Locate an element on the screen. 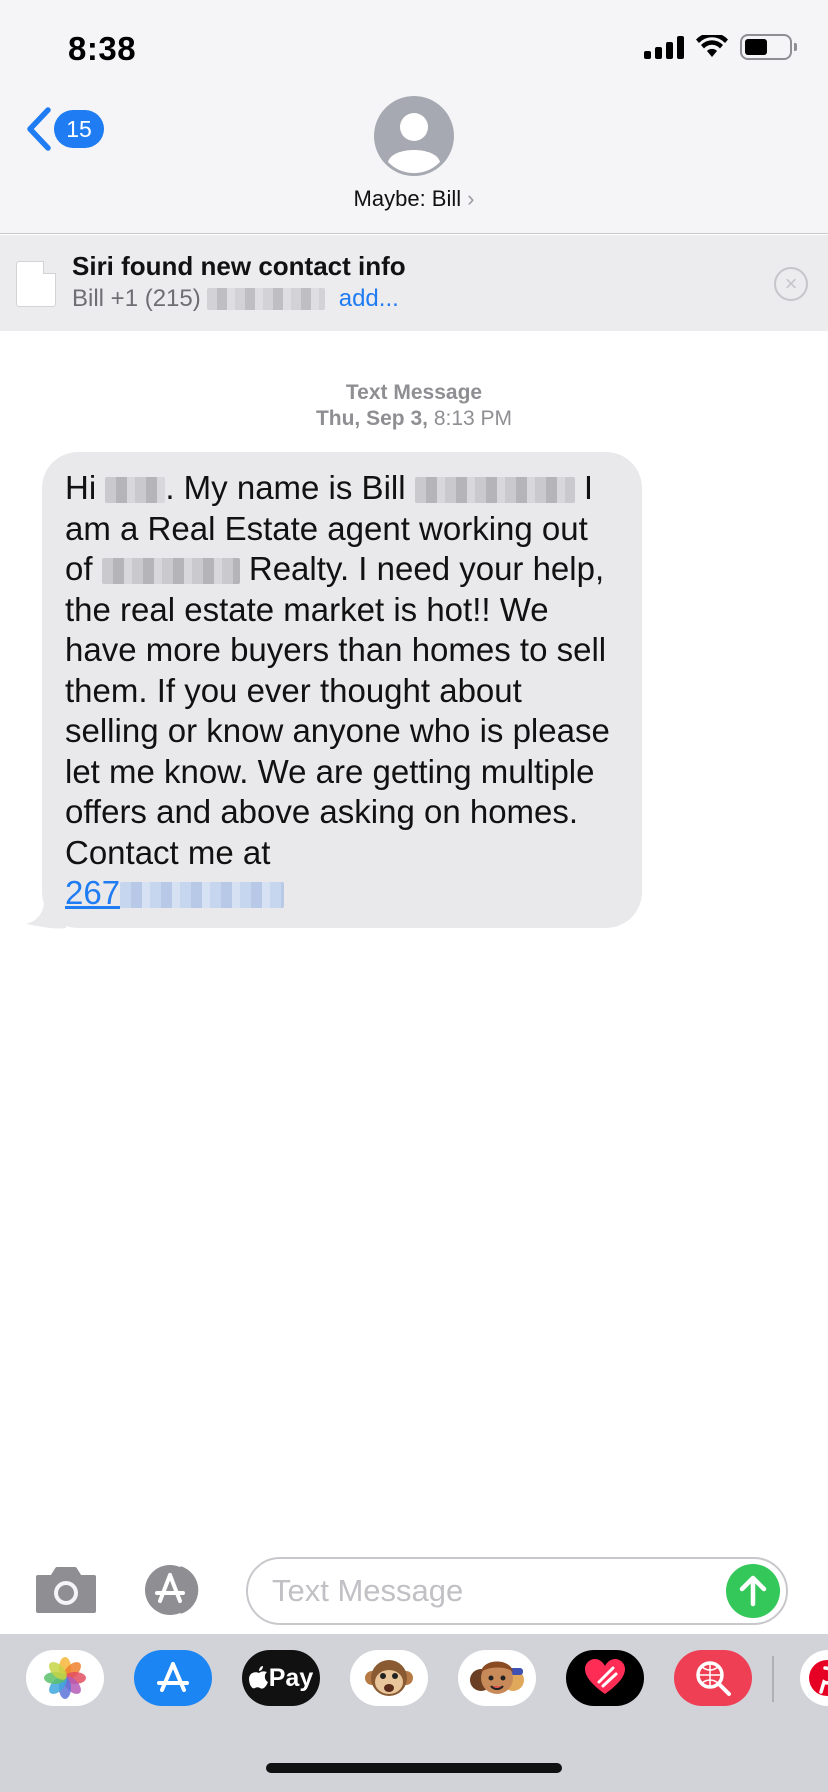 This screenshot has width=828, height=1792. contact-avatar is located at coordinates (414, 136).